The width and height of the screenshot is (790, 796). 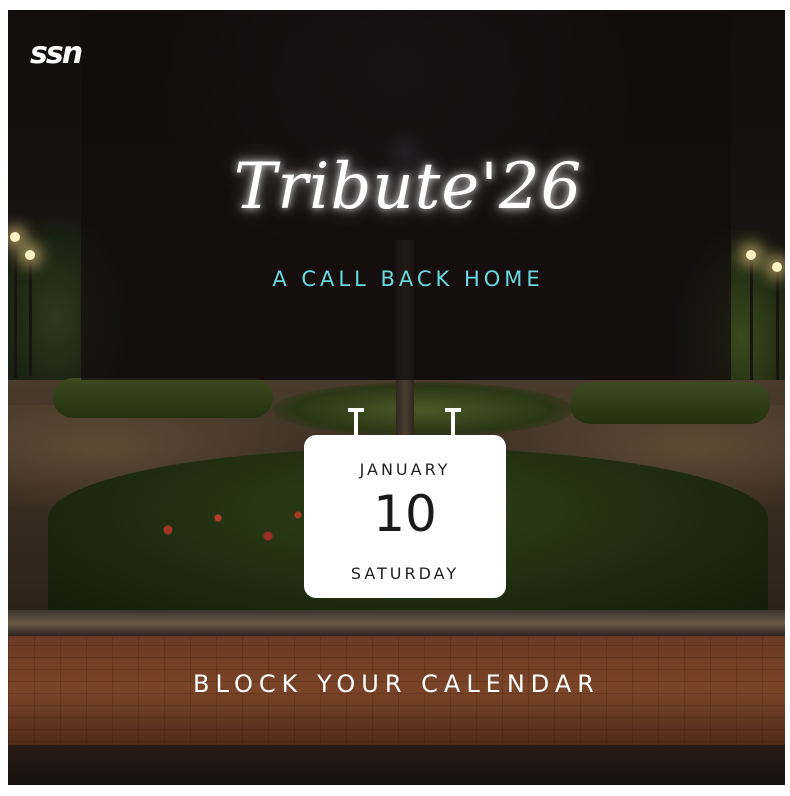 What do you see at coordinates (396, 765) in the screenshot?
I see `bottom-strip` at bounding box center [396, 765].